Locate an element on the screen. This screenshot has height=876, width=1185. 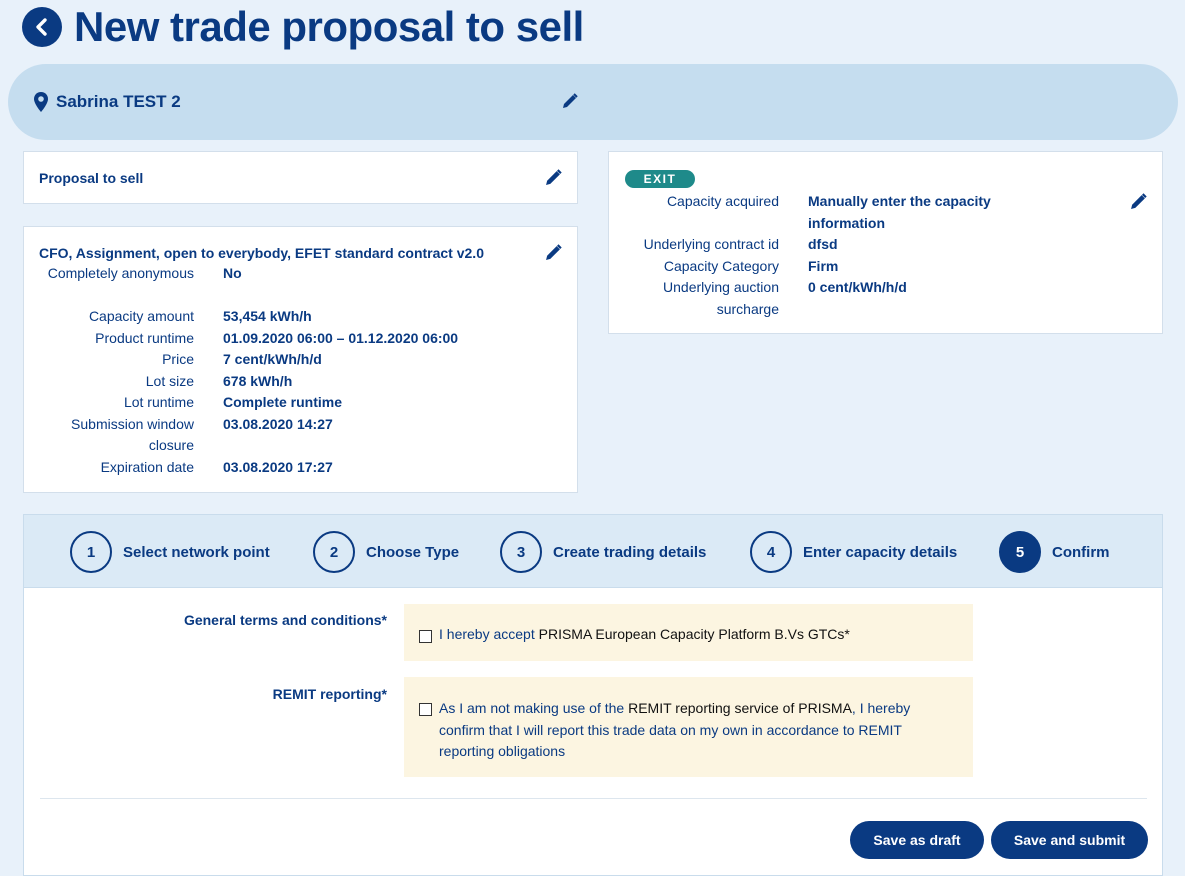
exit-key: Capacity Category is located at coordinates (721, 265).